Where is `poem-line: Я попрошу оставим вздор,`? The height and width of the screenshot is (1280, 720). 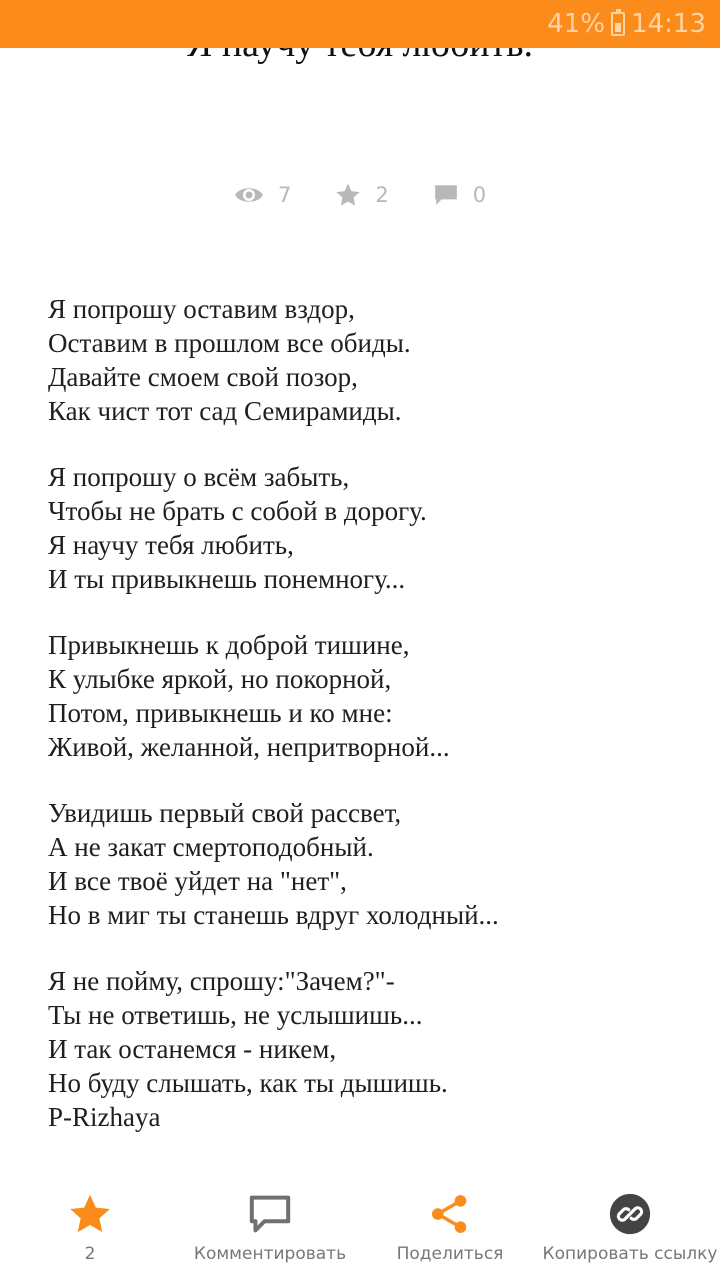
poem-line: Я попрошу оставим вздор, is located at coordinates (201, 309).